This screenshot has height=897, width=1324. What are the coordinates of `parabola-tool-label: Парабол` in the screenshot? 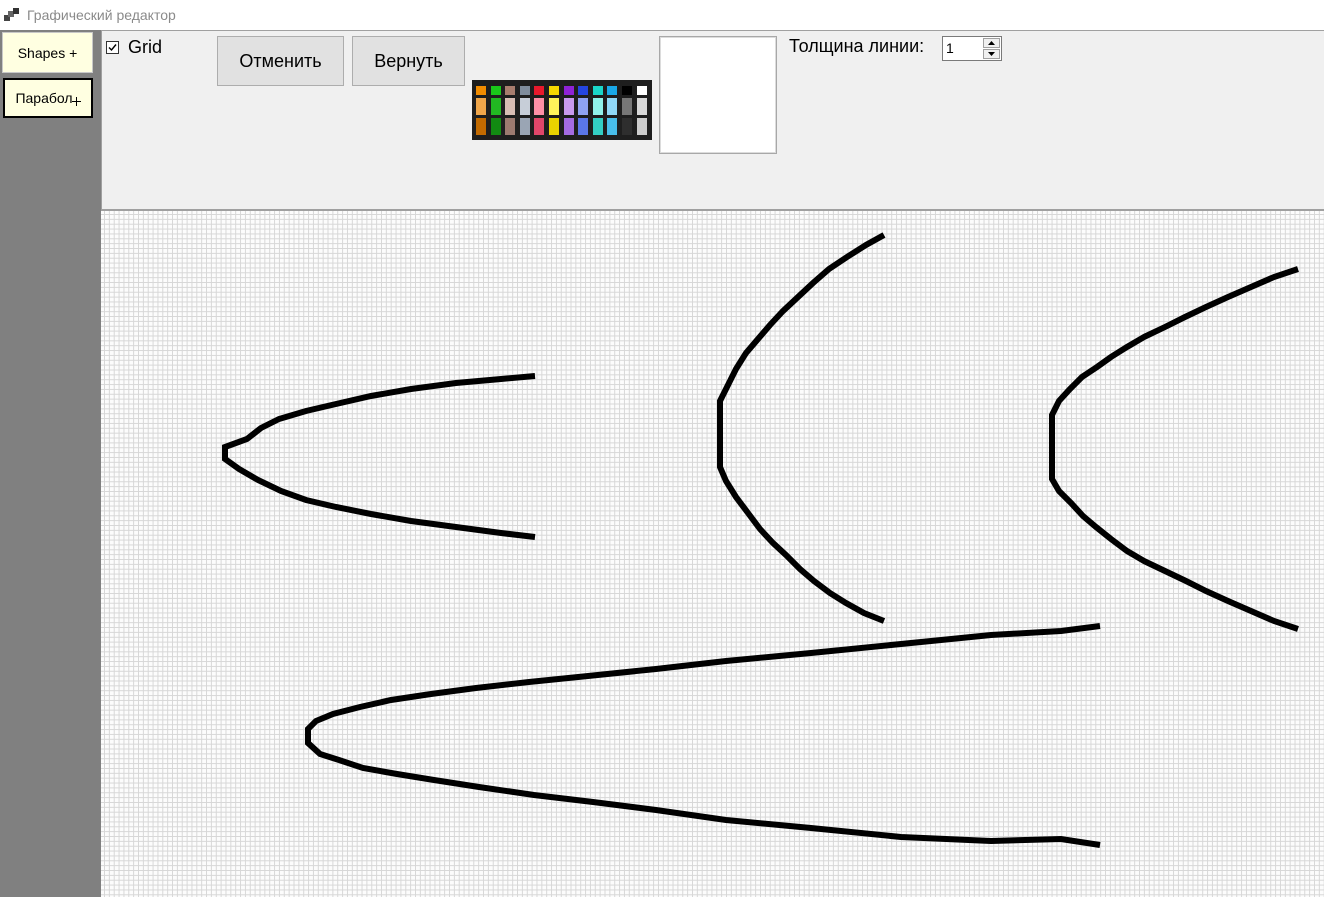 It's located at (44, 98).